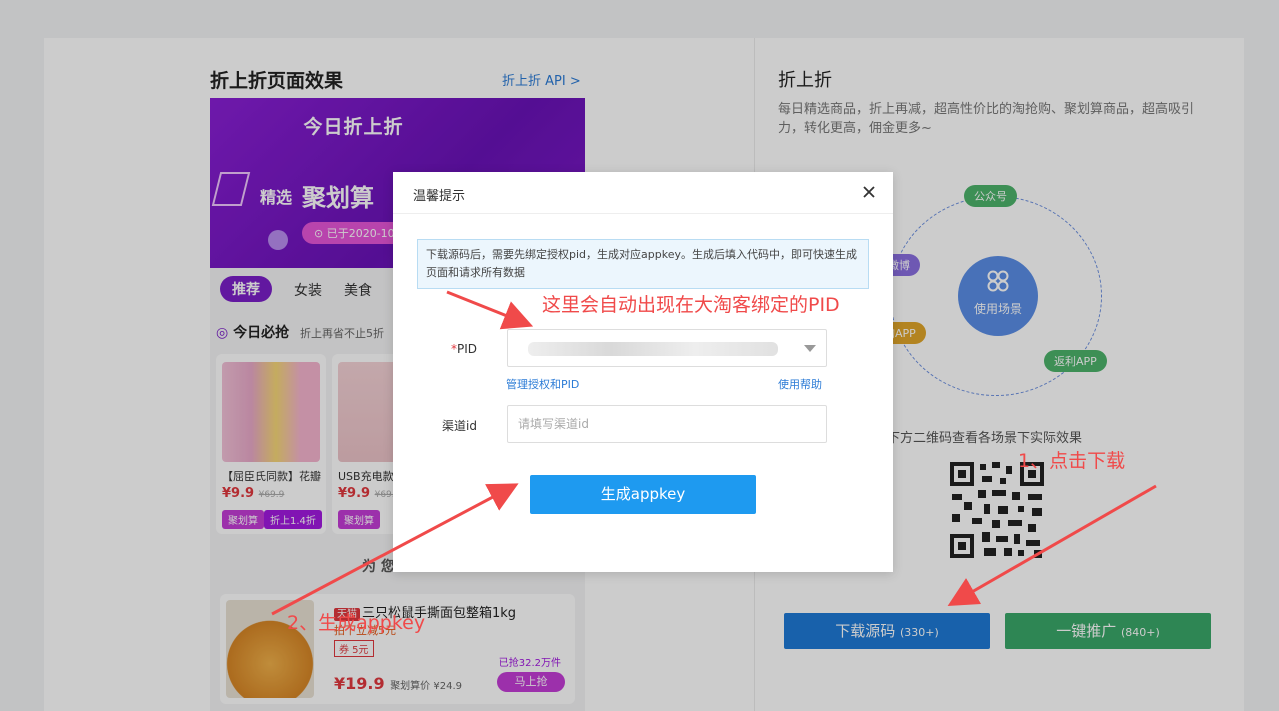  Describe the element at coordinates (800, 384) in the screenshot. I see `help-link: 使用帮助` at that location.